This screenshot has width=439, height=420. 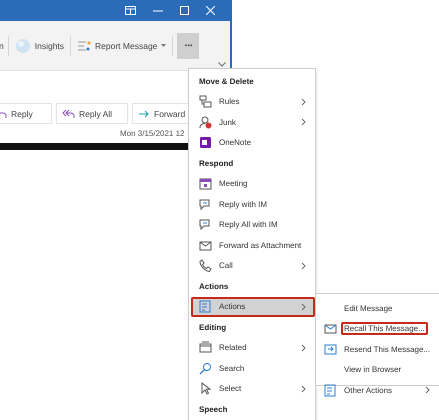 I want to click on rules-icon, so click(x=205, y=101).